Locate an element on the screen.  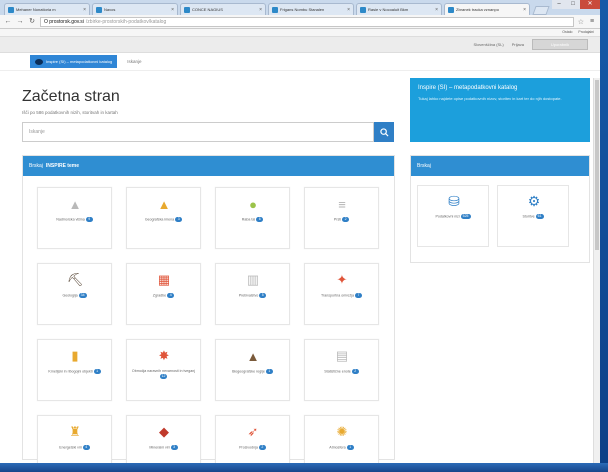
bookmark-other: Ostalo is located at coordinates (567, 32).